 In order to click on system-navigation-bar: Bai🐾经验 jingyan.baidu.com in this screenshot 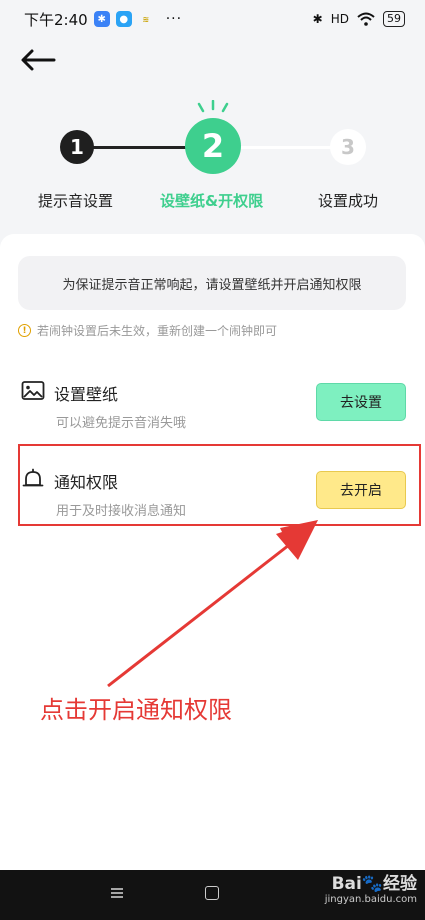, I will do `click(212, 895)`.